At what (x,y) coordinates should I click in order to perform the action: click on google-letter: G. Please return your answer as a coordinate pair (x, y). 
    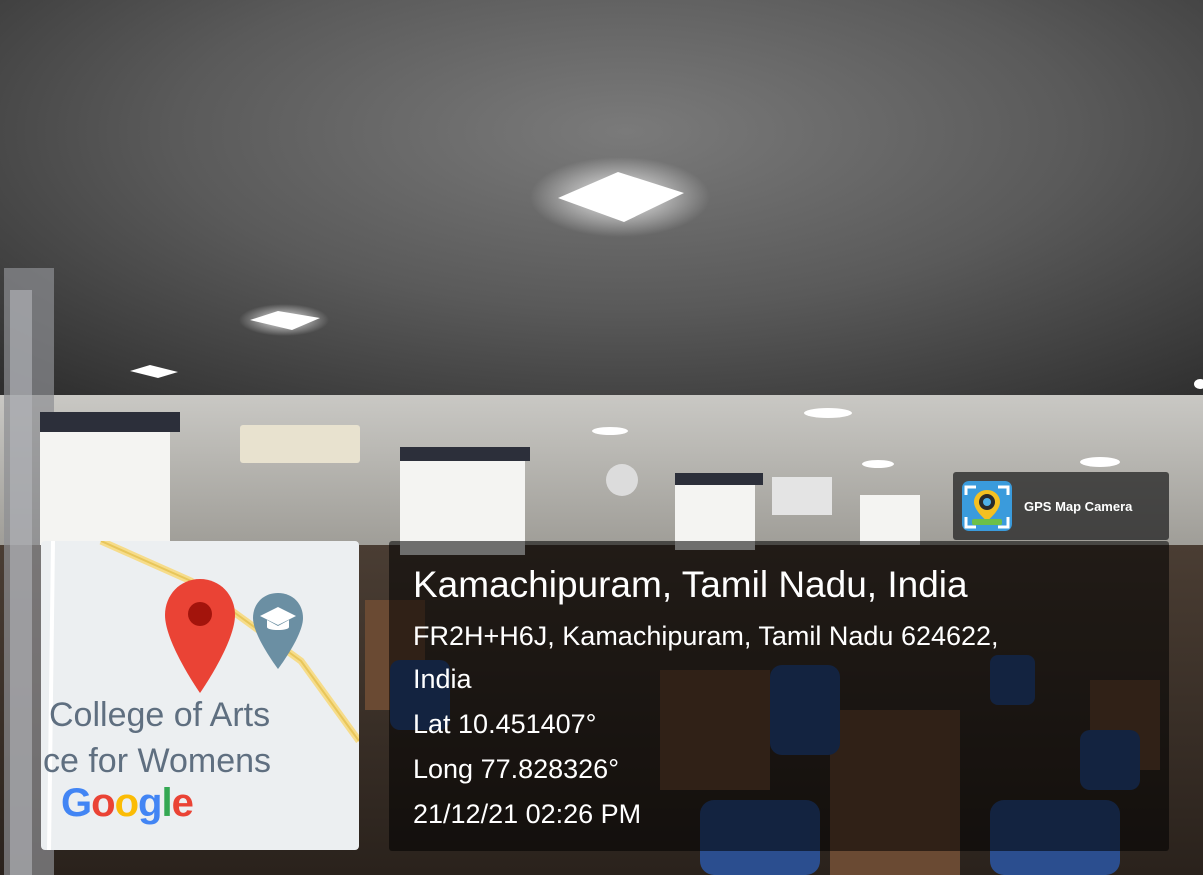
    Looking at the image, I should click on (76, 803).